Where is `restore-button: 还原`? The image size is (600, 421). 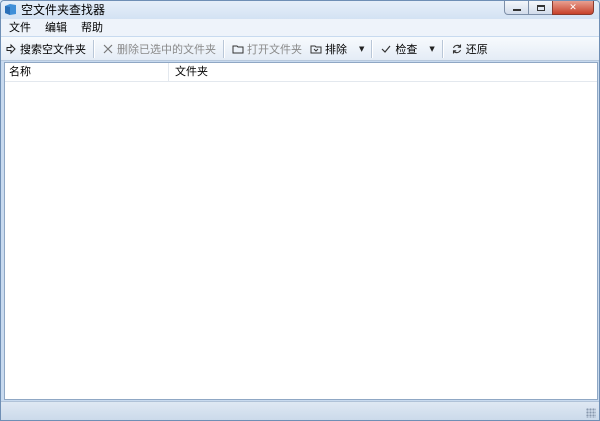 restore-button: 还原 is located at coordinates (469, 49).